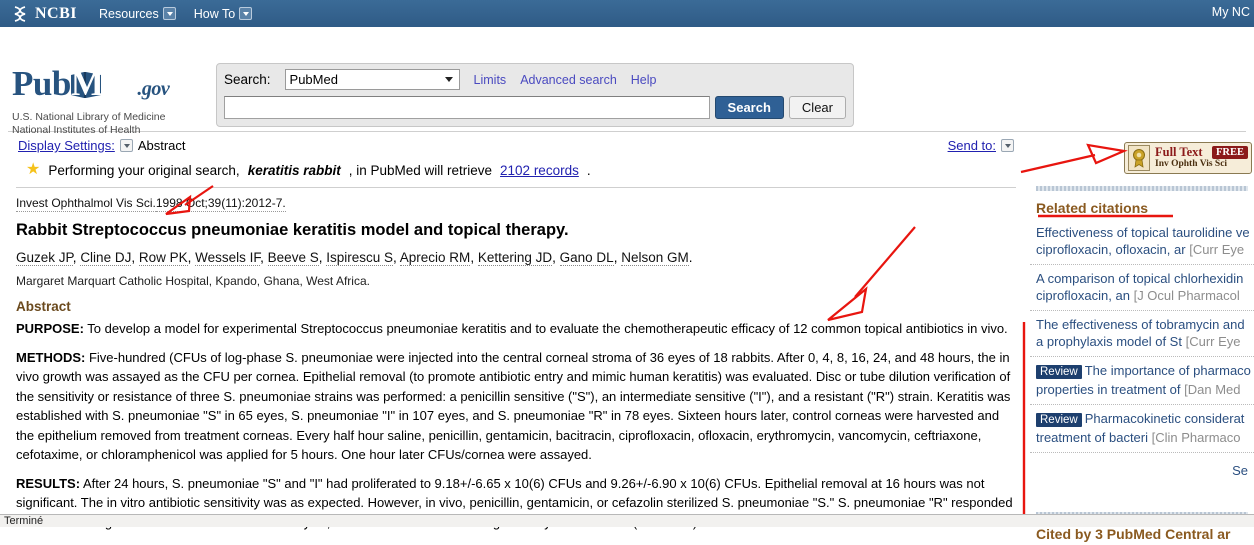  I want to click on ncbi-logo: NCBI, so click(44, 14).